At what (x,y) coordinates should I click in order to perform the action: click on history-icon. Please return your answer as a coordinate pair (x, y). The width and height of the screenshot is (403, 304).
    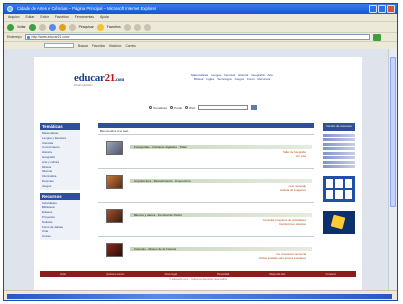
    Looking at the image, I should click on (127, 27).